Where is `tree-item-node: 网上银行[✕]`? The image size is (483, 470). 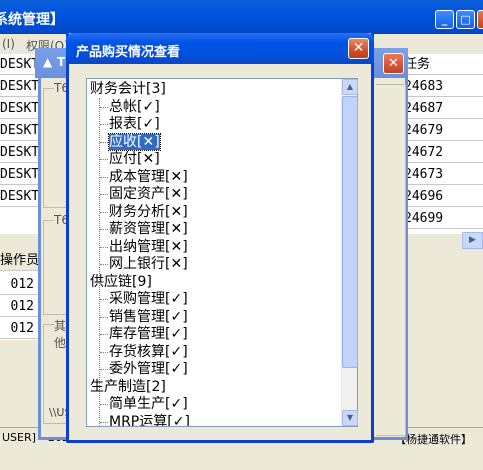
tree-item-node: 网上银行[✕] is located at coordinates (144, 264).